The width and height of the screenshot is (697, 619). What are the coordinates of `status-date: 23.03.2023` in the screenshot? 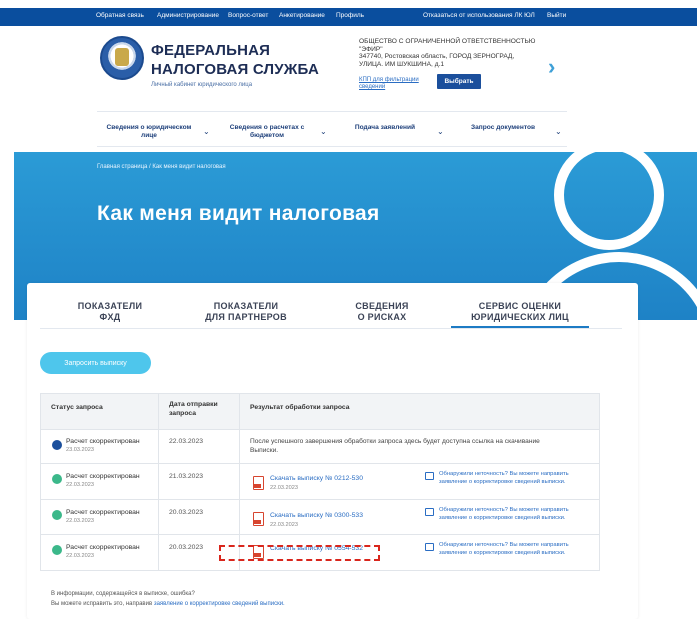 It's located at (80, 450).